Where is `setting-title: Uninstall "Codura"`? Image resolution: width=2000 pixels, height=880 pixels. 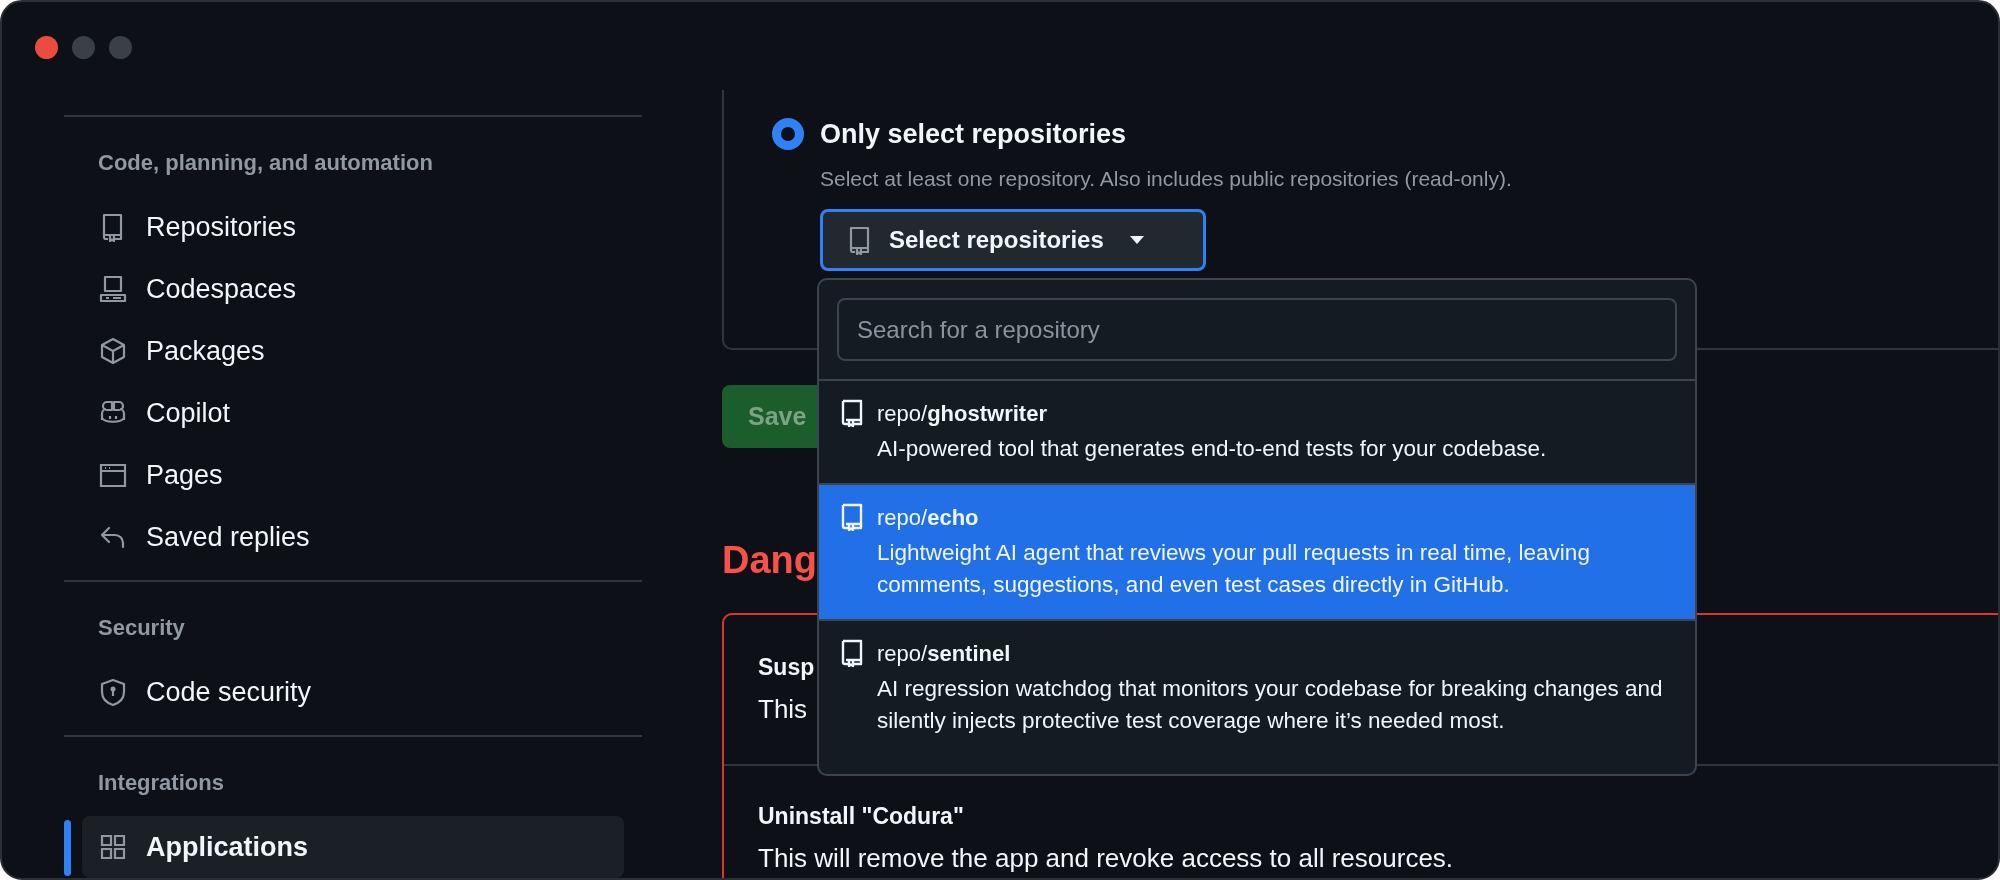 setting-title: Uninstall "Codura" is located at coordinates (861, 816).